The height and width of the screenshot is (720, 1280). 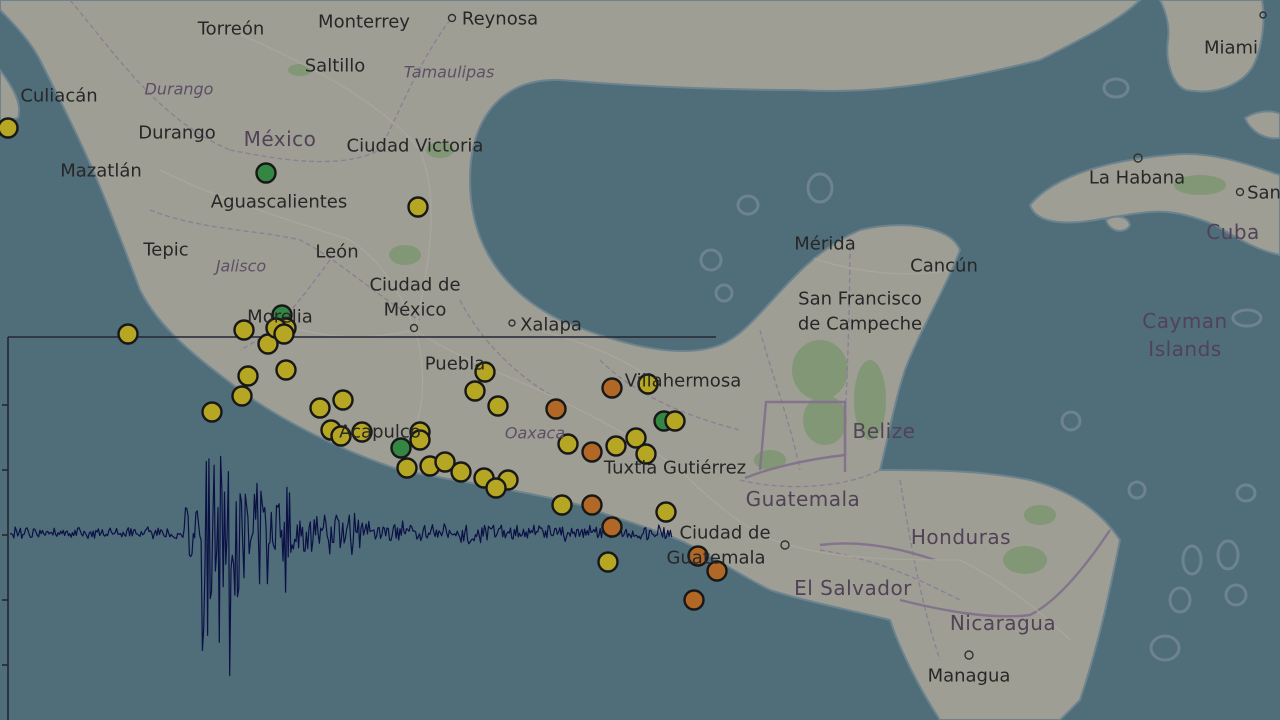 What do you see at coordinates (860, 299) in the screenshot?
I see `city-label-campeche-line1: San Francisco` at bounding box center [860, 299].